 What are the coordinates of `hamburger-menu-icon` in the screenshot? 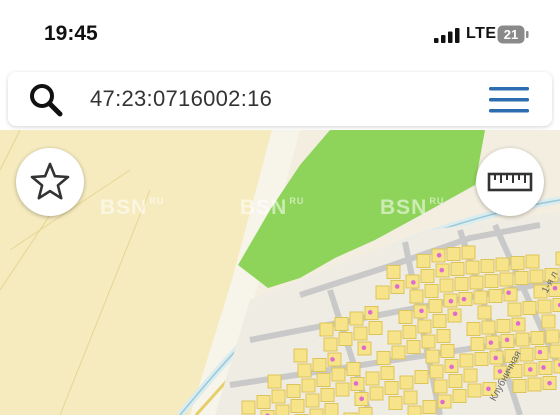 It's located at (509, 100).